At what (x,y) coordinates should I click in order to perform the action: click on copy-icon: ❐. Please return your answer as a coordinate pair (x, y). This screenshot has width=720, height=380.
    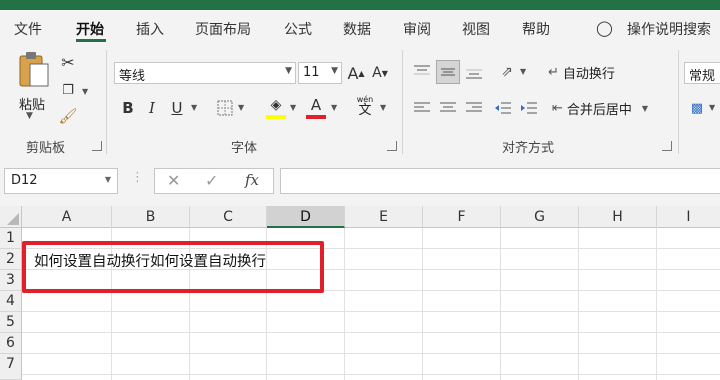
    Looking at the image, I should click on (68, 90).